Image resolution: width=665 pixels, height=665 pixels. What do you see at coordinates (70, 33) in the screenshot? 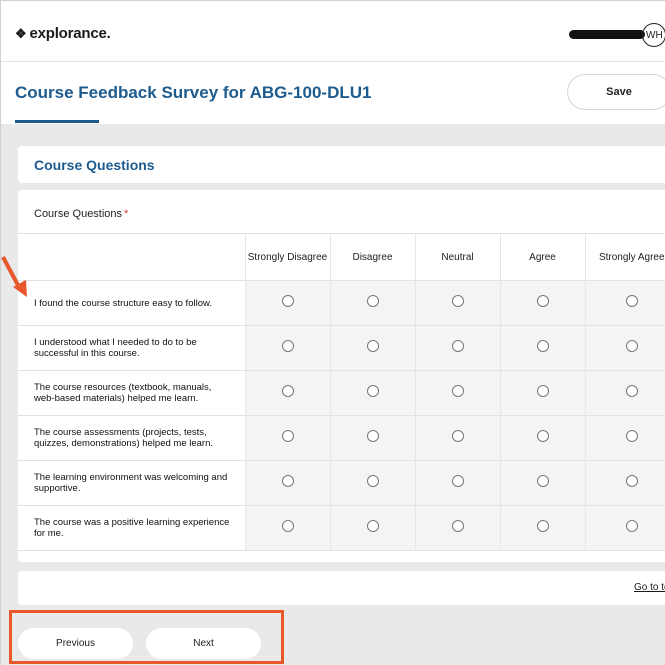
I see `logo-text: explorance.` at bounding box center [70, 33].